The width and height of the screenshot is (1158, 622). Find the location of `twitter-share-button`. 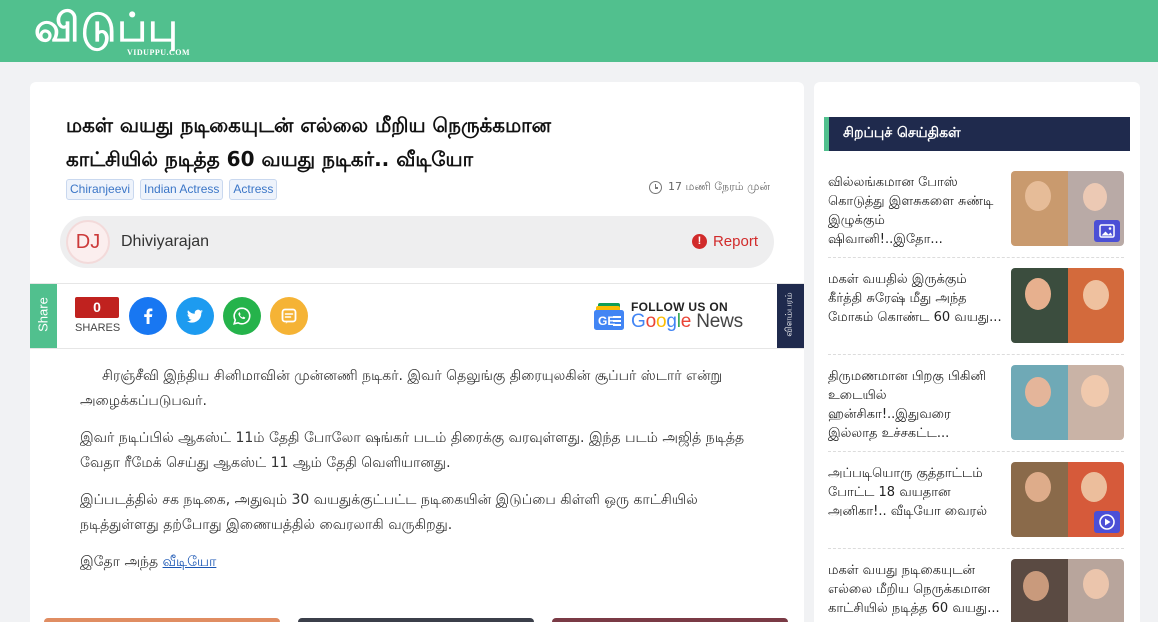

twitter-share-button is located at coordinates (195, 316).